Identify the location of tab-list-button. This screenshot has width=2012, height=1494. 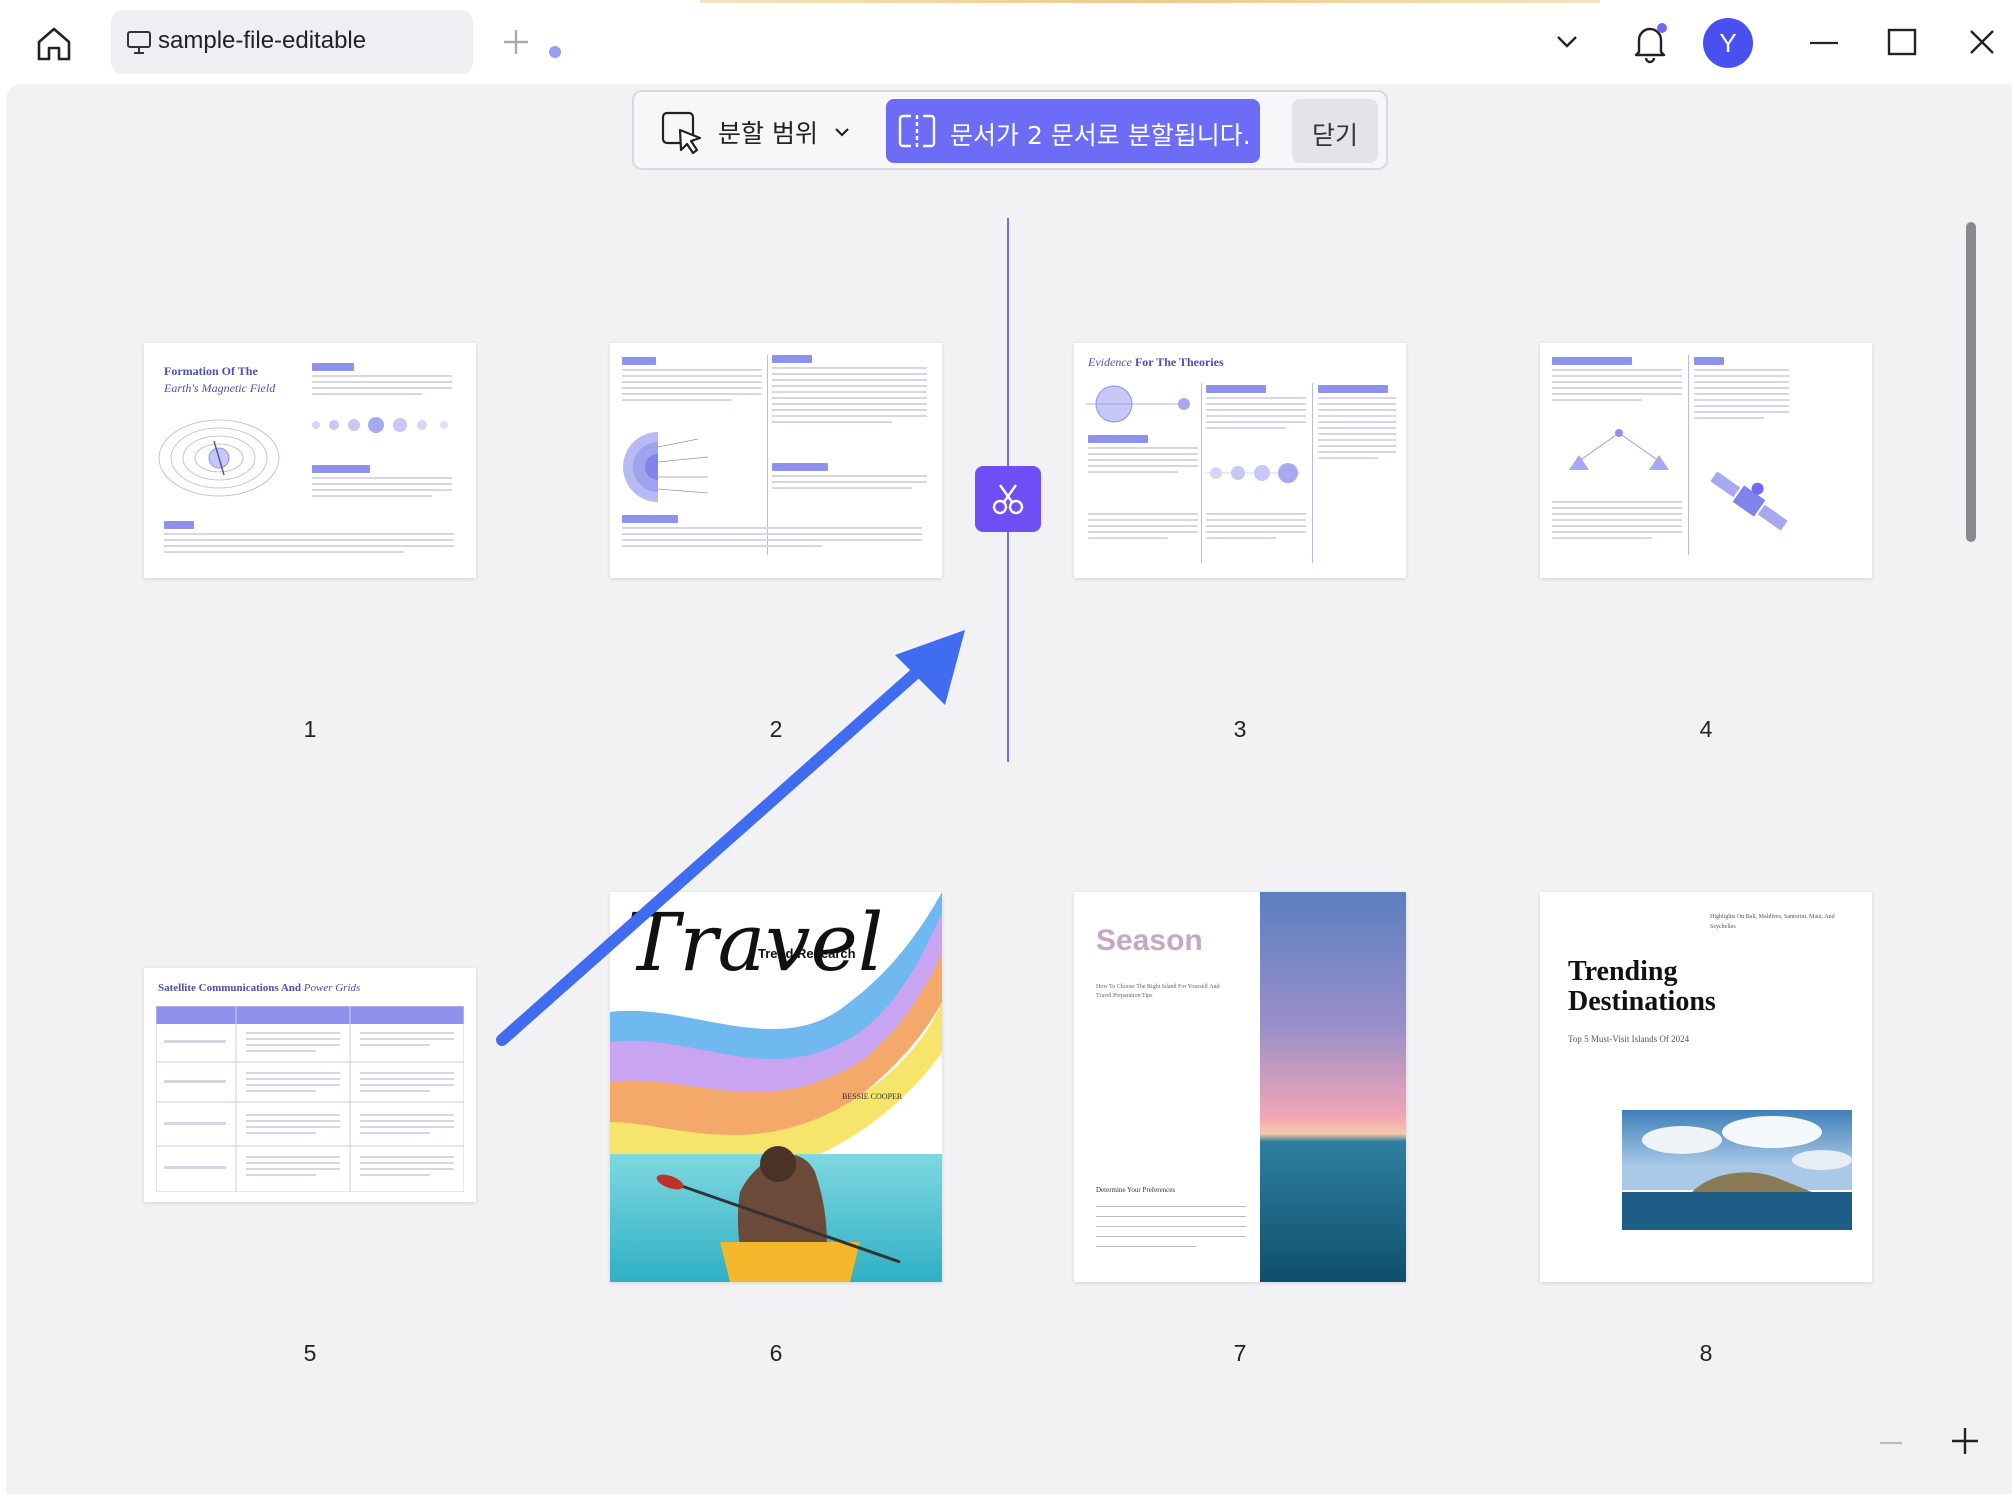
(1567, 42).